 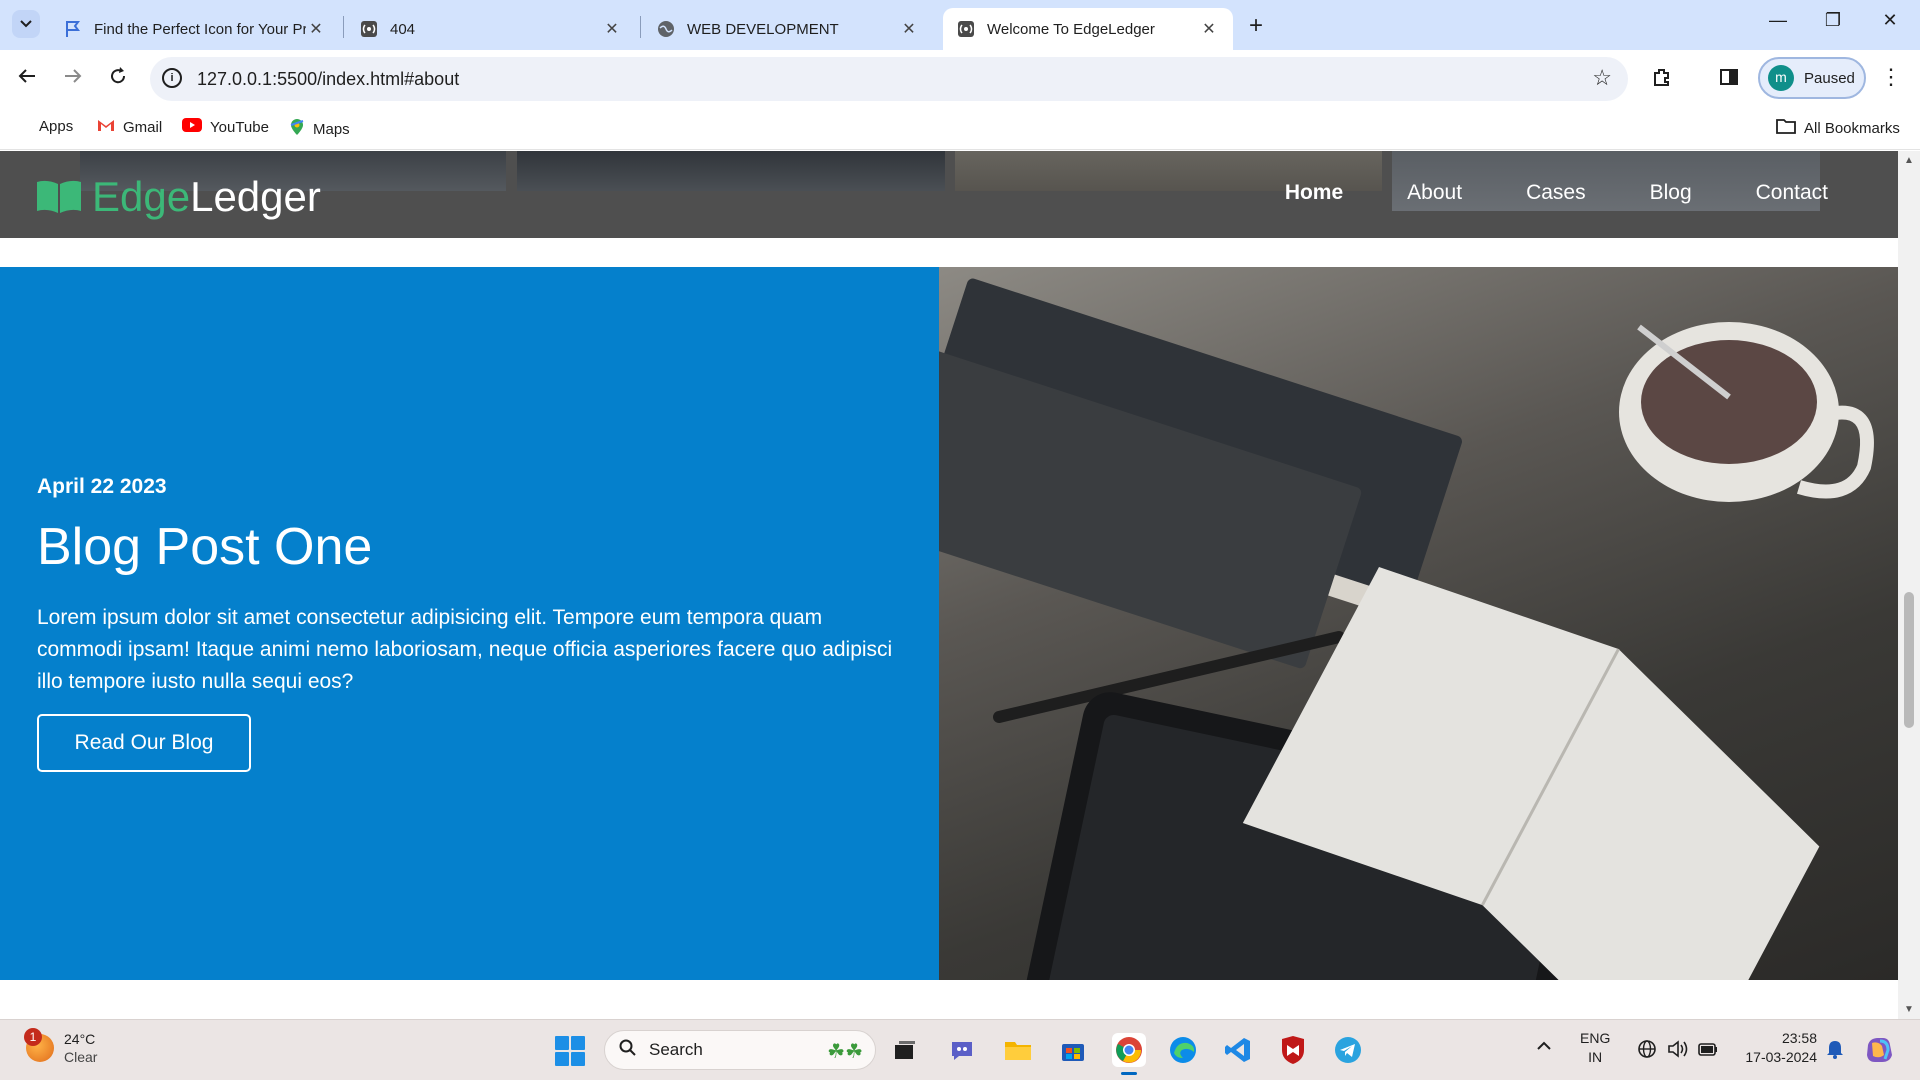 I want to click on weather-sun-icon: 1, so click(x=39, y=1045).